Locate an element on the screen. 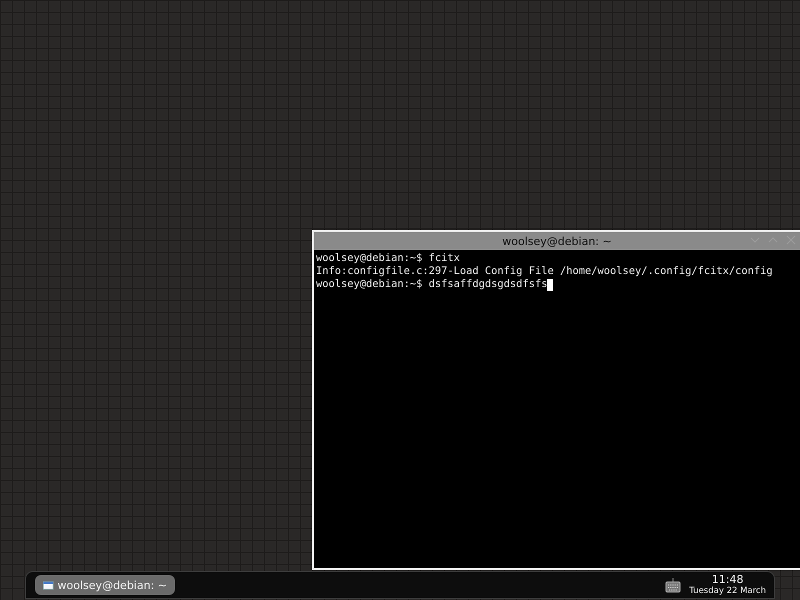 Image resolution: width=800 pixels, height=600 pixels. clock-time: 11:48 is located at coordinates (728, 580).